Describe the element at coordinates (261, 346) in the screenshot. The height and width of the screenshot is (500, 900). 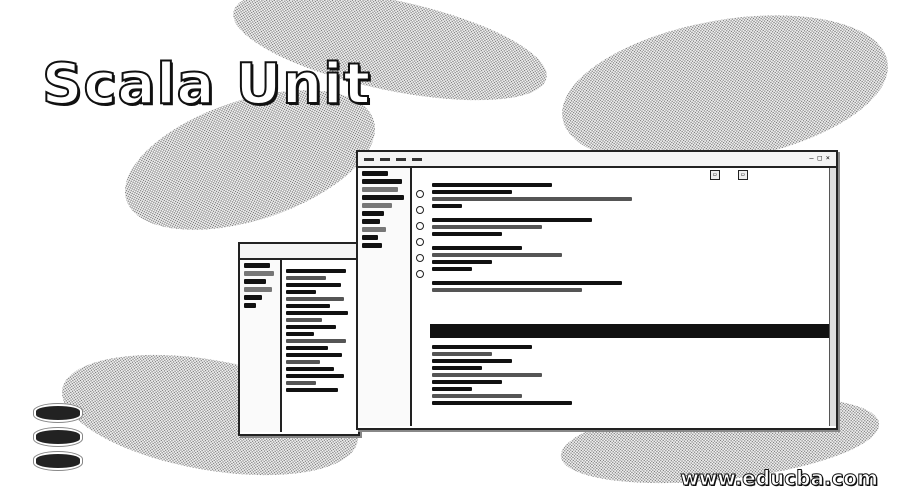
I see `back-window-project-tree` at that location.